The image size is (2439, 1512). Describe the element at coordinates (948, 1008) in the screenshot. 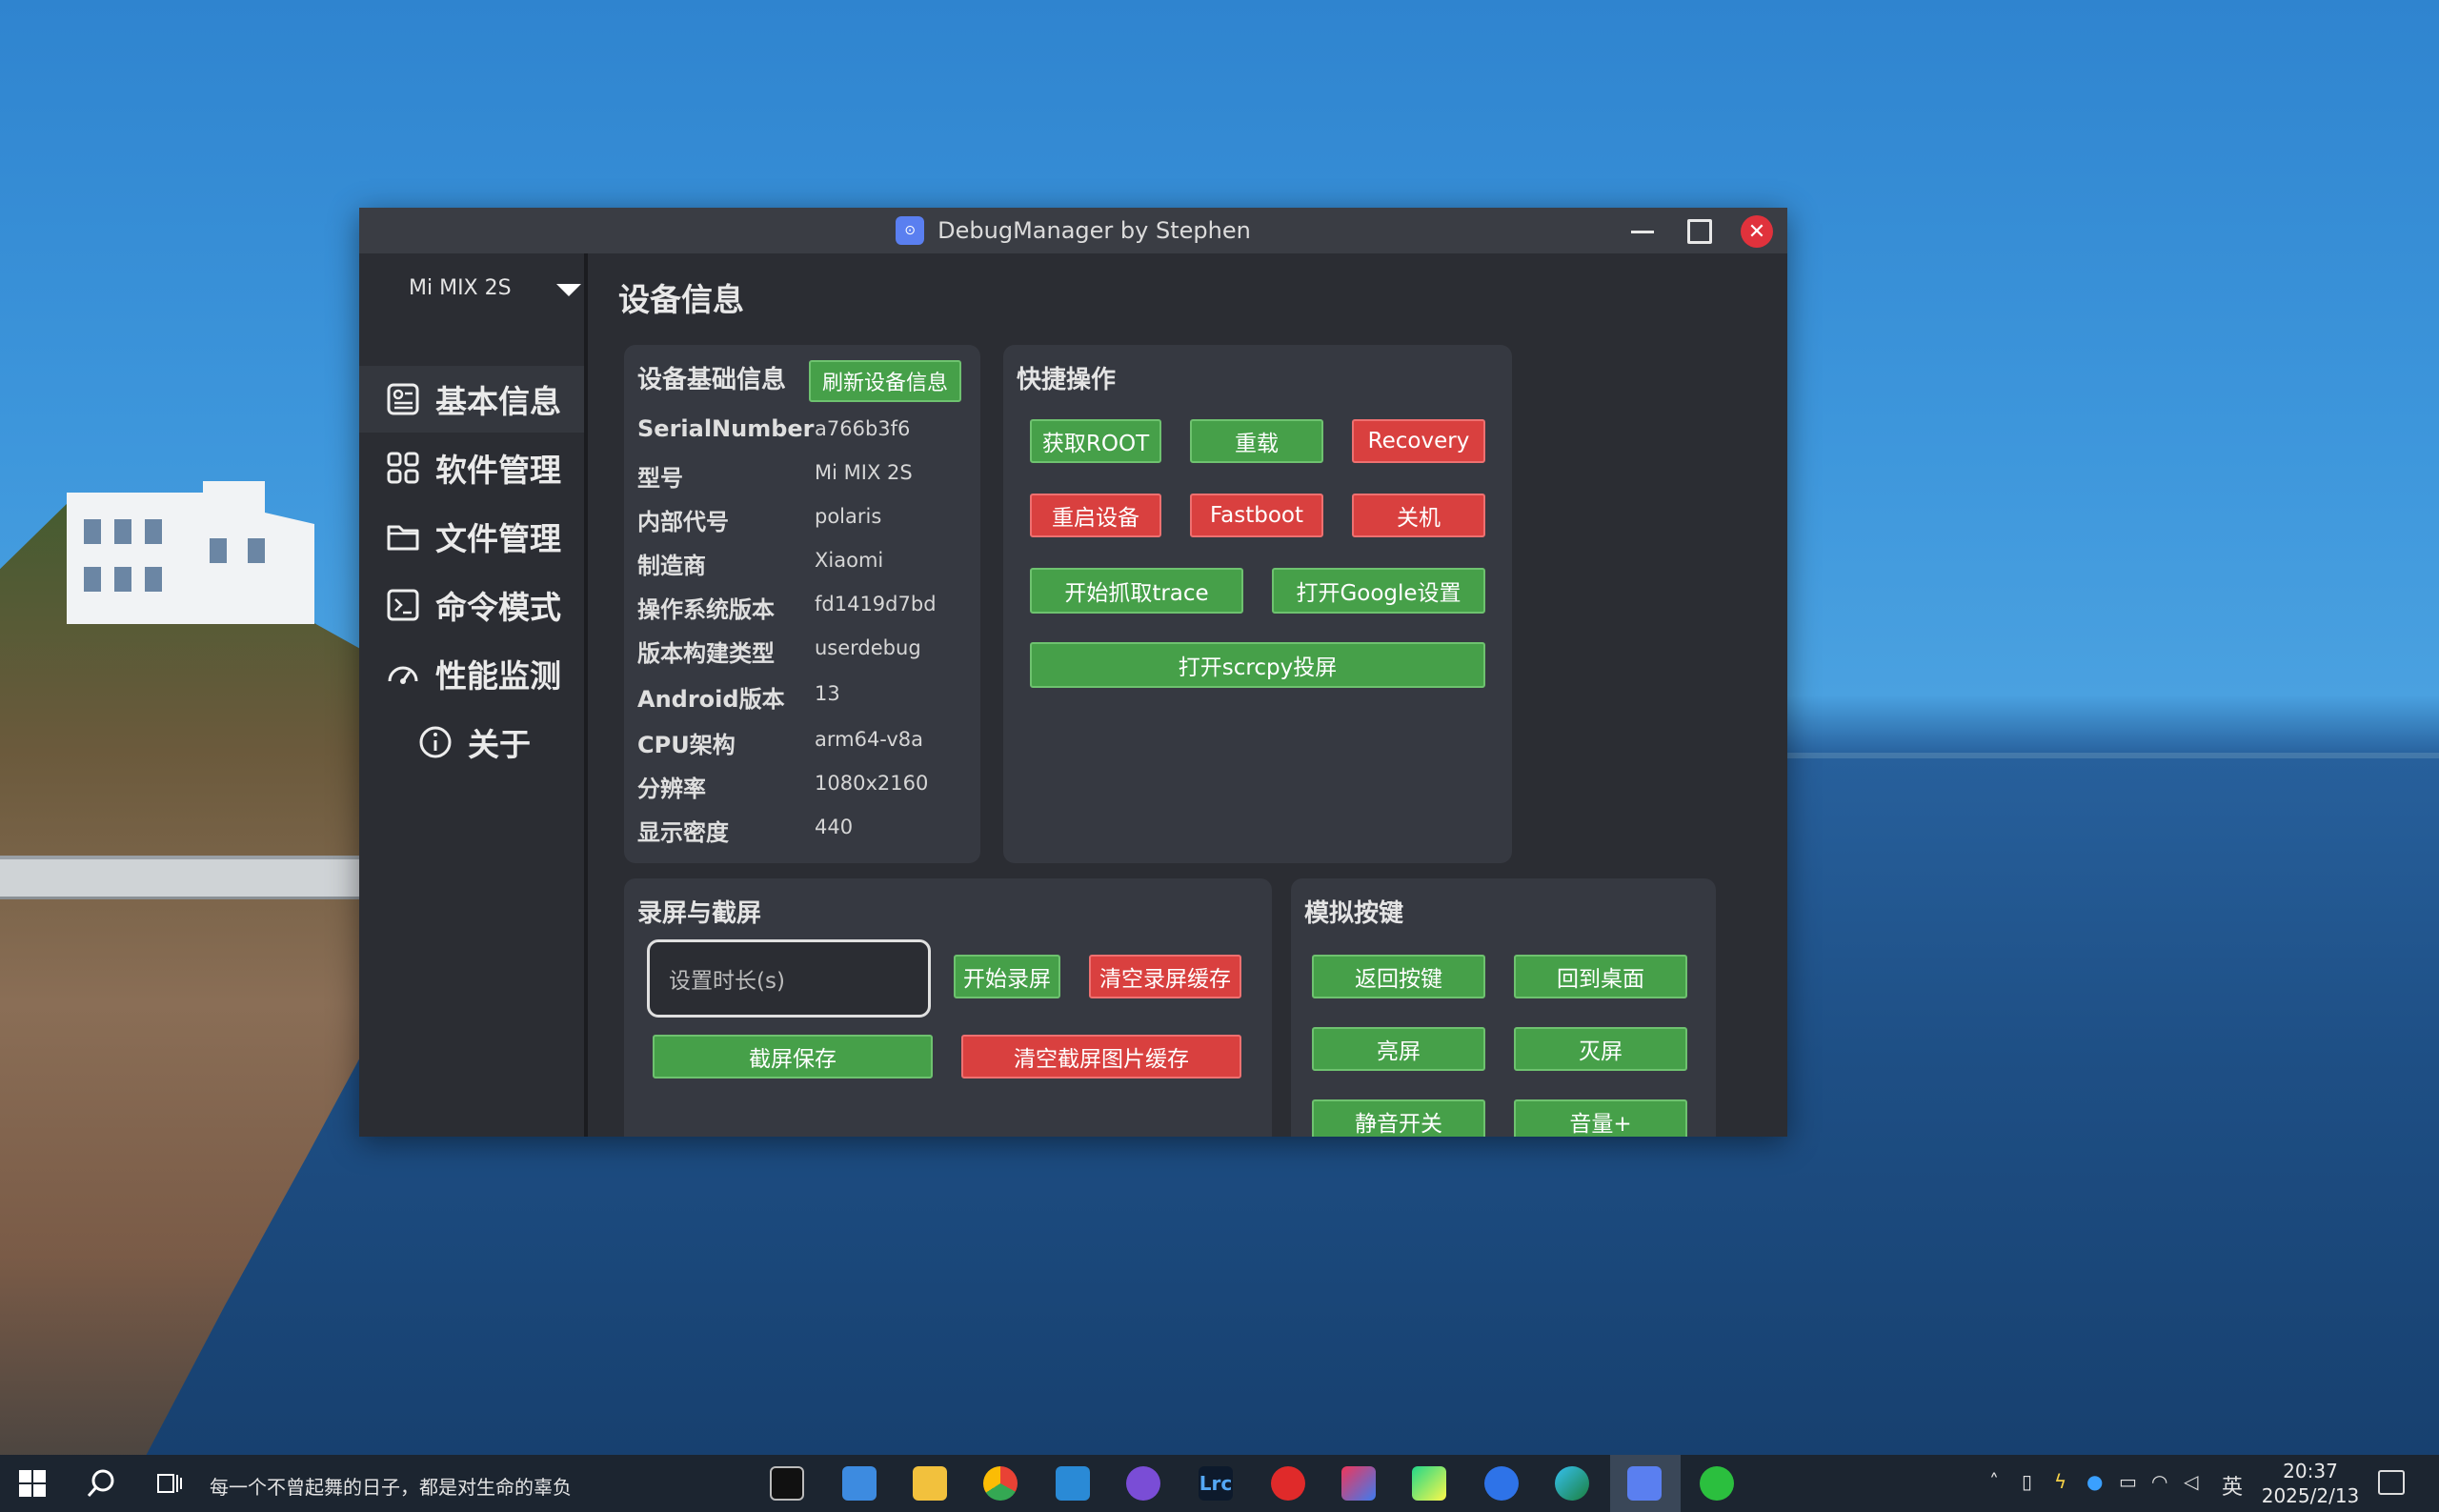

I see `record-card: 录屏与截屏 设置时长(s) 开始录屏 清空录屏缓存 截屏保存 清空截屏图片缓存` at that location.